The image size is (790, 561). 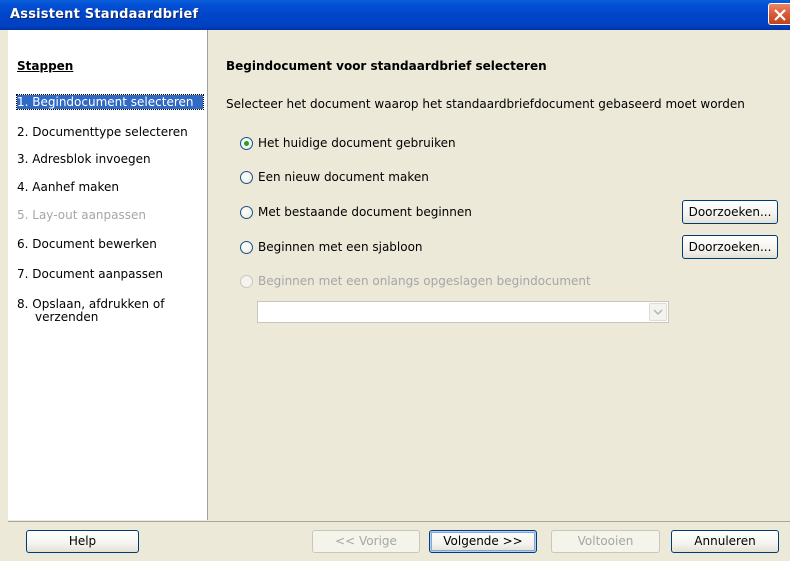 I want to click on recent-document-select, so click(x=463, y=312).